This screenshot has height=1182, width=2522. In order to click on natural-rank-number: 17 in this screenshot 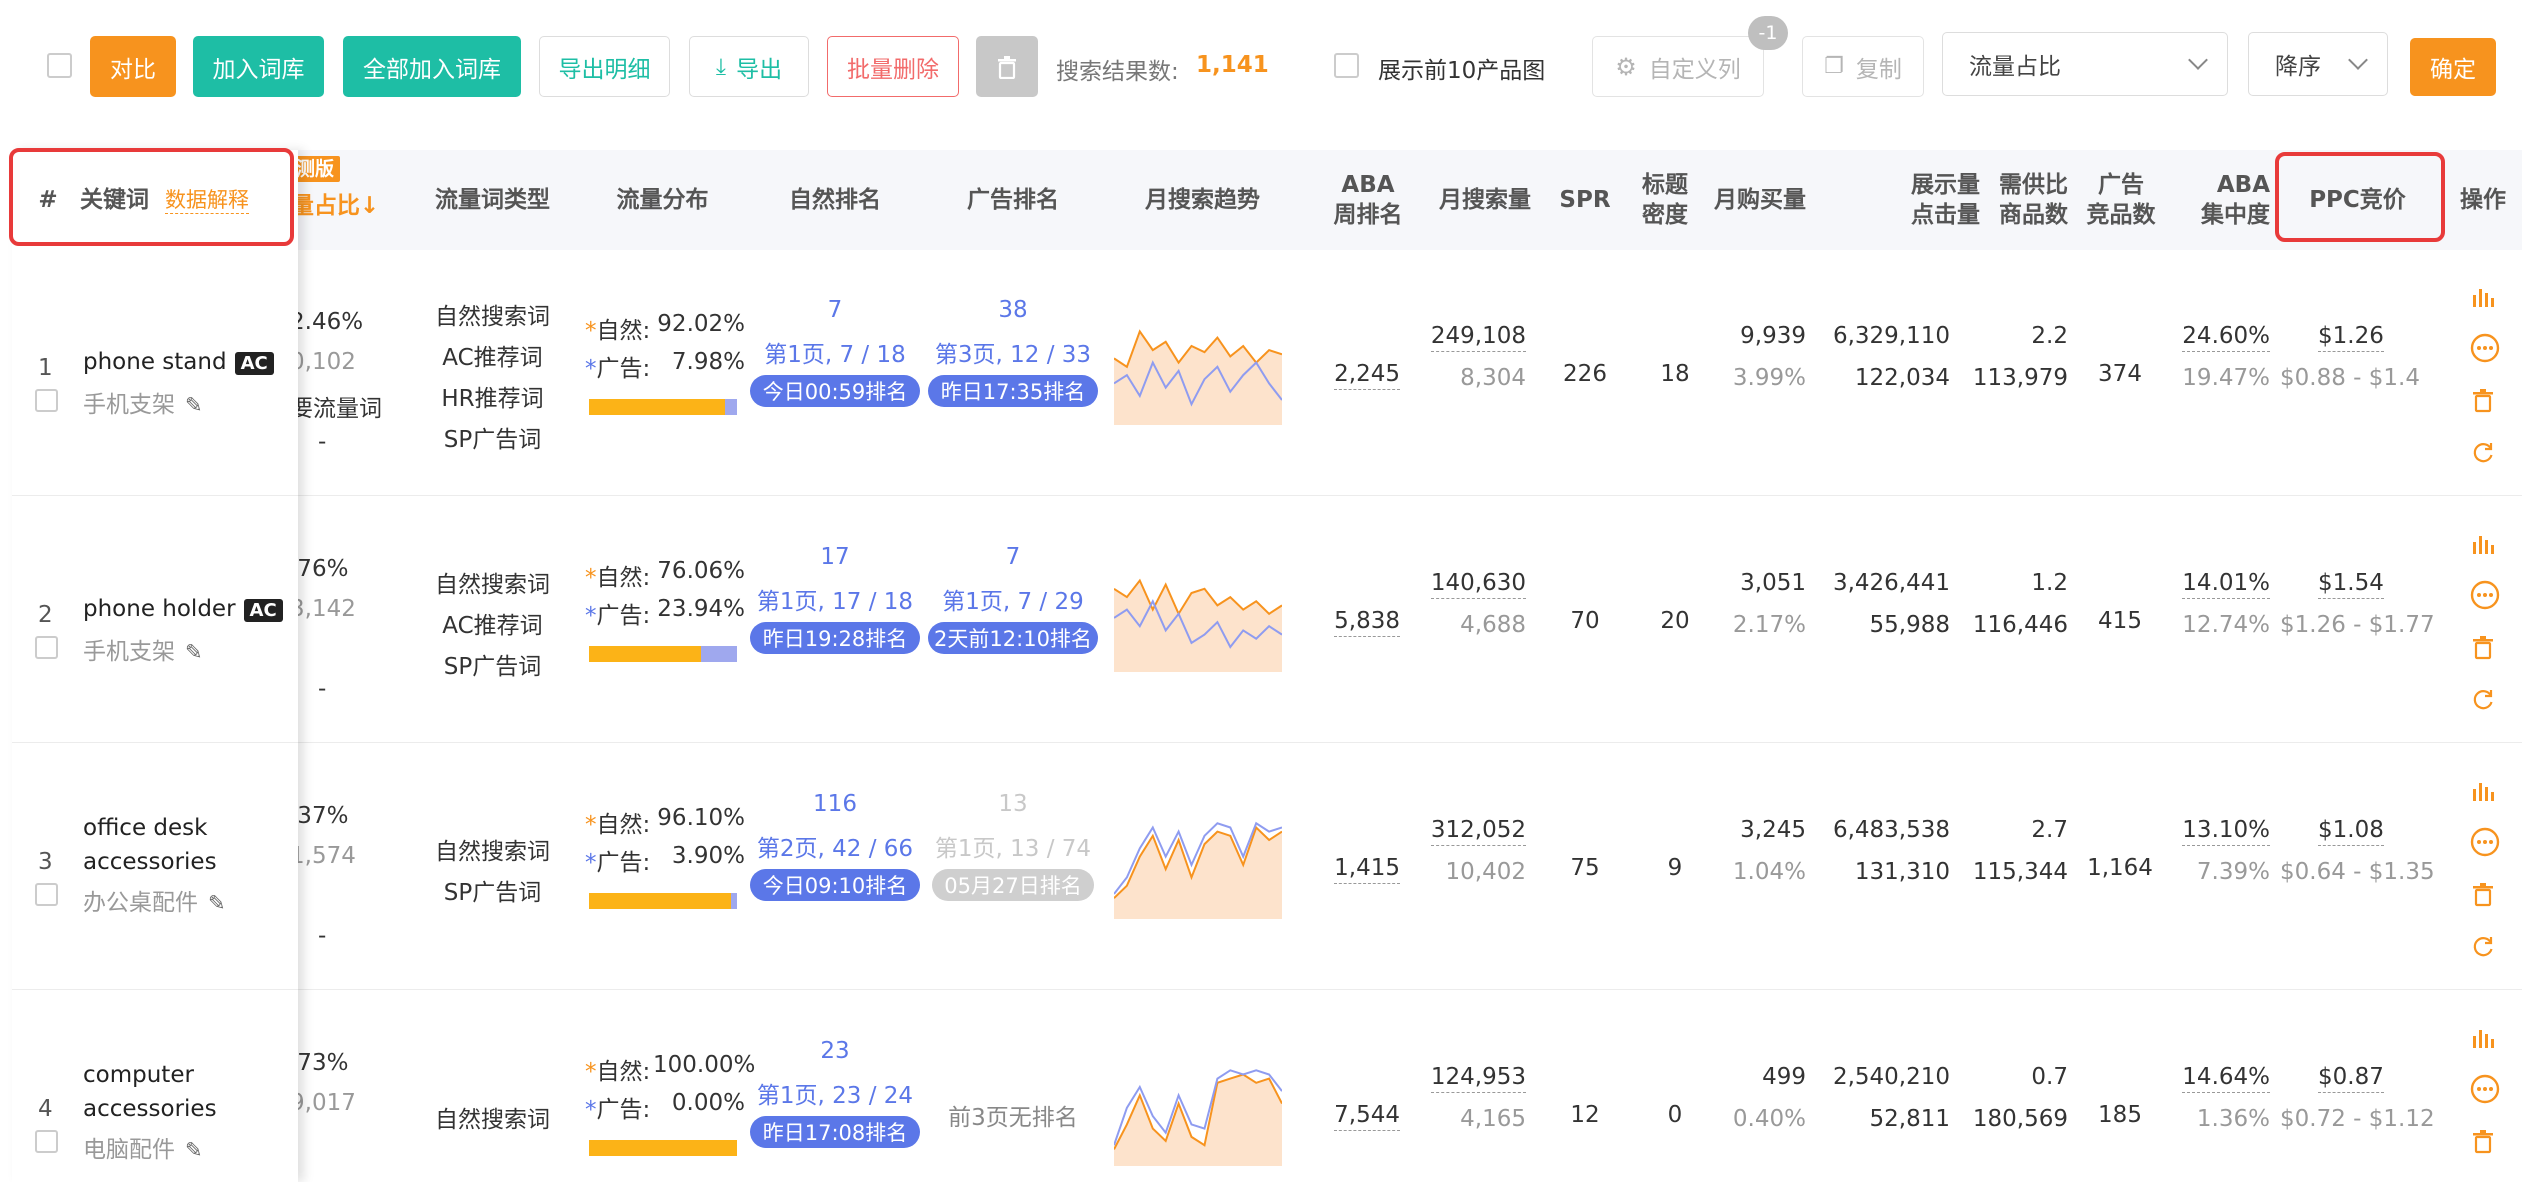, I will do `click(835, 557)`.